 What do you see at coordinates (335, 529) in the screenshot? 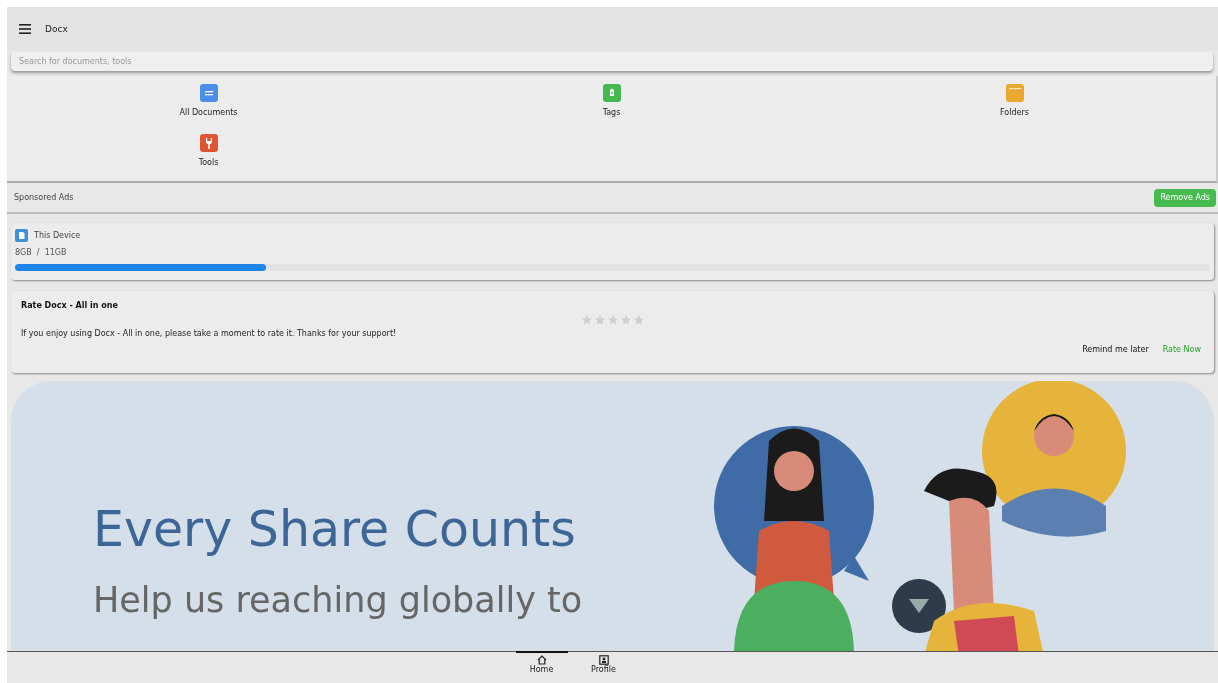
I see `banner-headline: Every Share Counts` at bounding box center [335, 529].